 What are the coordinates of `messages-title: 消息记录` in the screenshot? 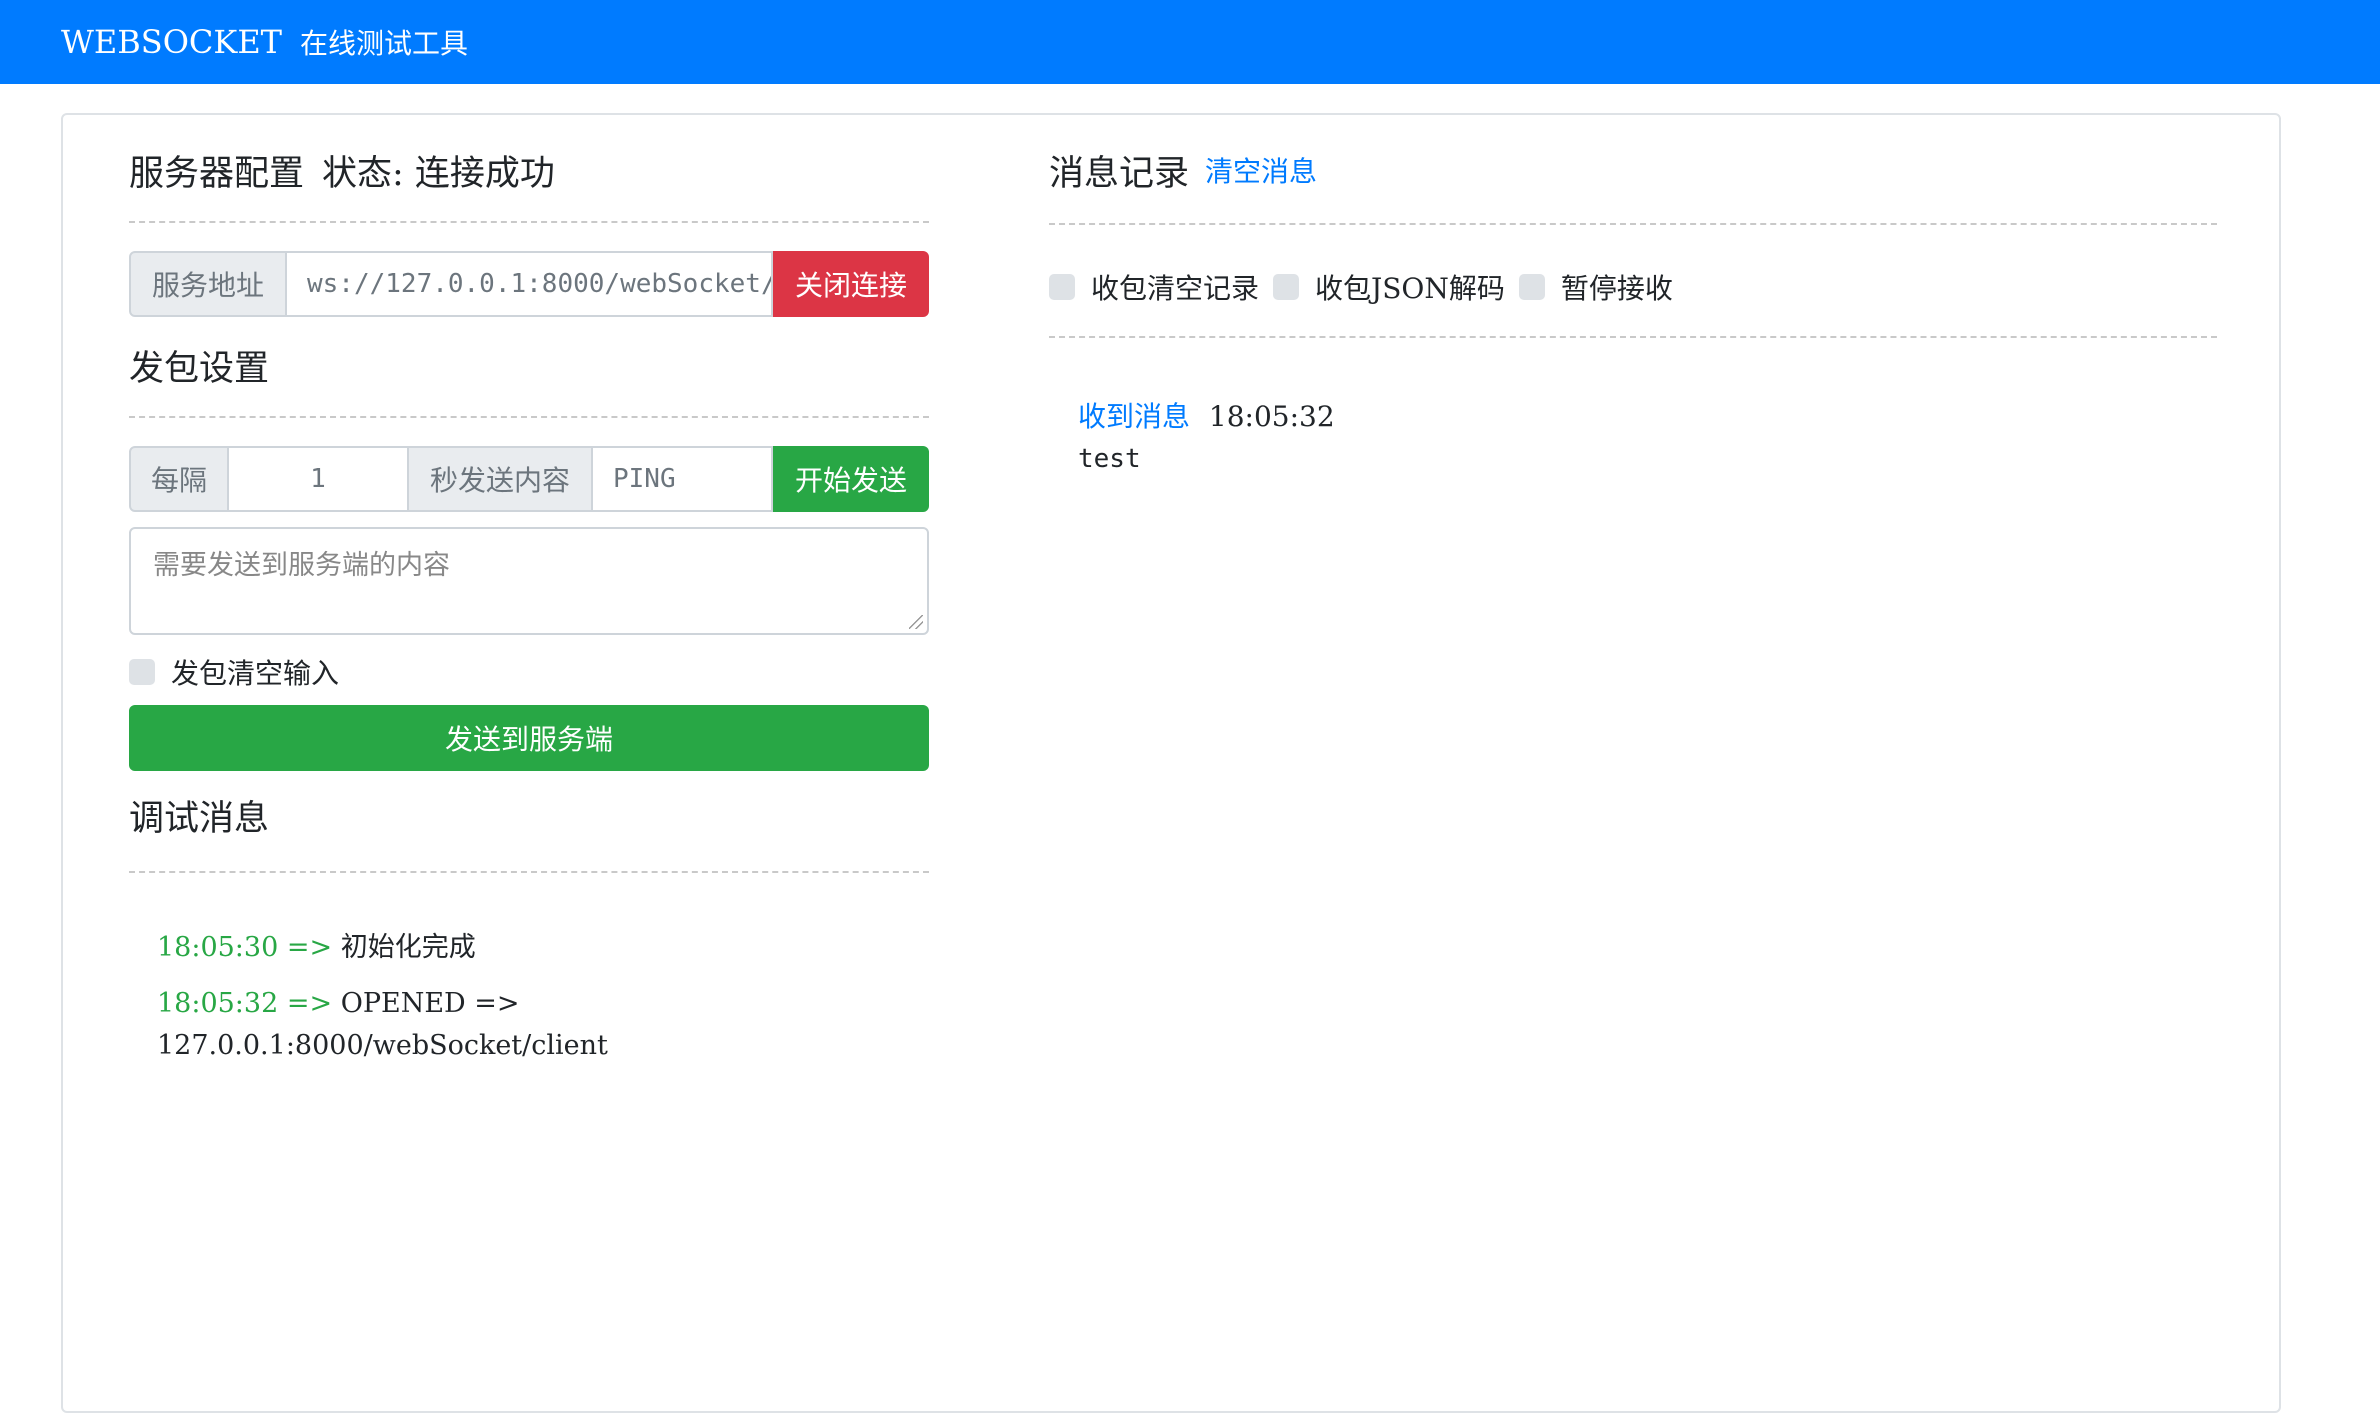 It's located at (1119, 173).